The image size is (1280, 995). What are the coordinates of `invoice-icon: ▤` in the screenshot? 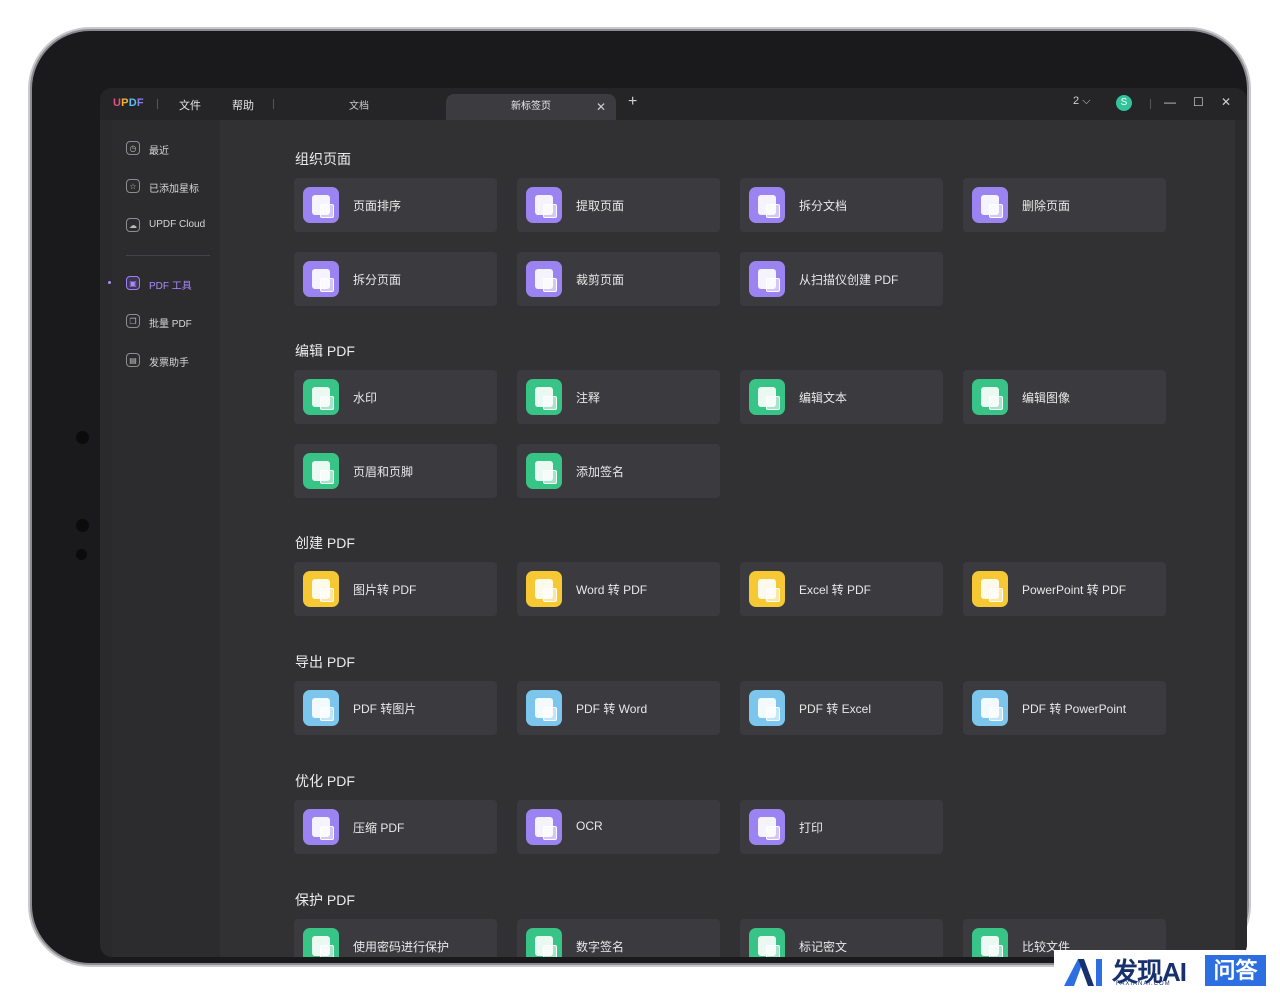 It's located at (133, 360).